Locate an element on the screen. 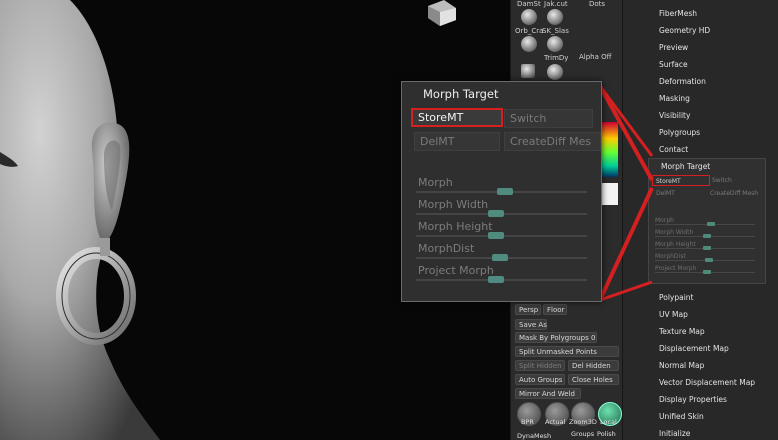  mask-by-polygroups-value: 0 is located at coordinates (593, 338).